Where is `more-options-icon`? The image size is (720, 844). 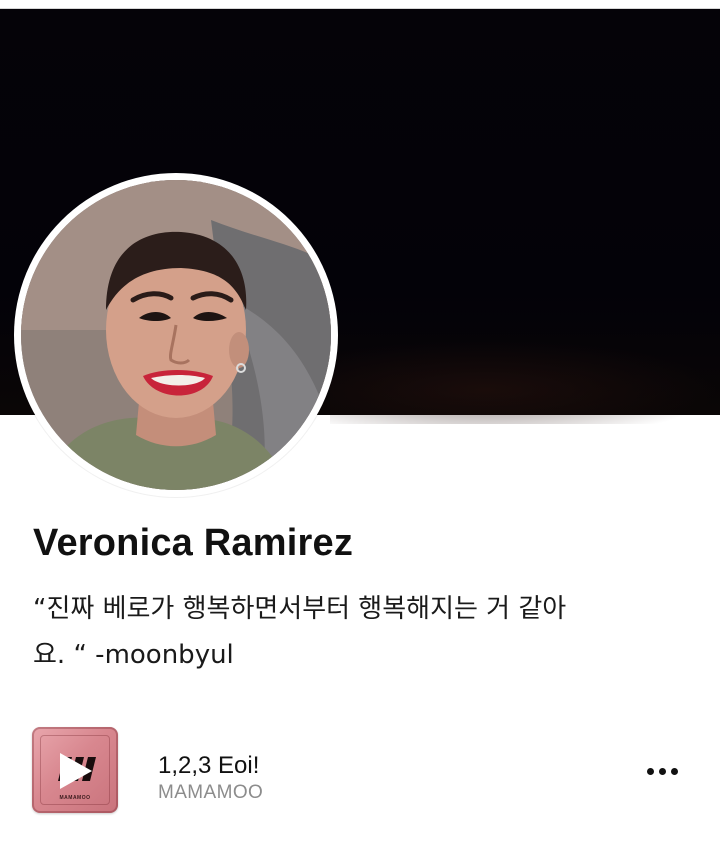
more-options-icon is located at coordinates (662, 771).